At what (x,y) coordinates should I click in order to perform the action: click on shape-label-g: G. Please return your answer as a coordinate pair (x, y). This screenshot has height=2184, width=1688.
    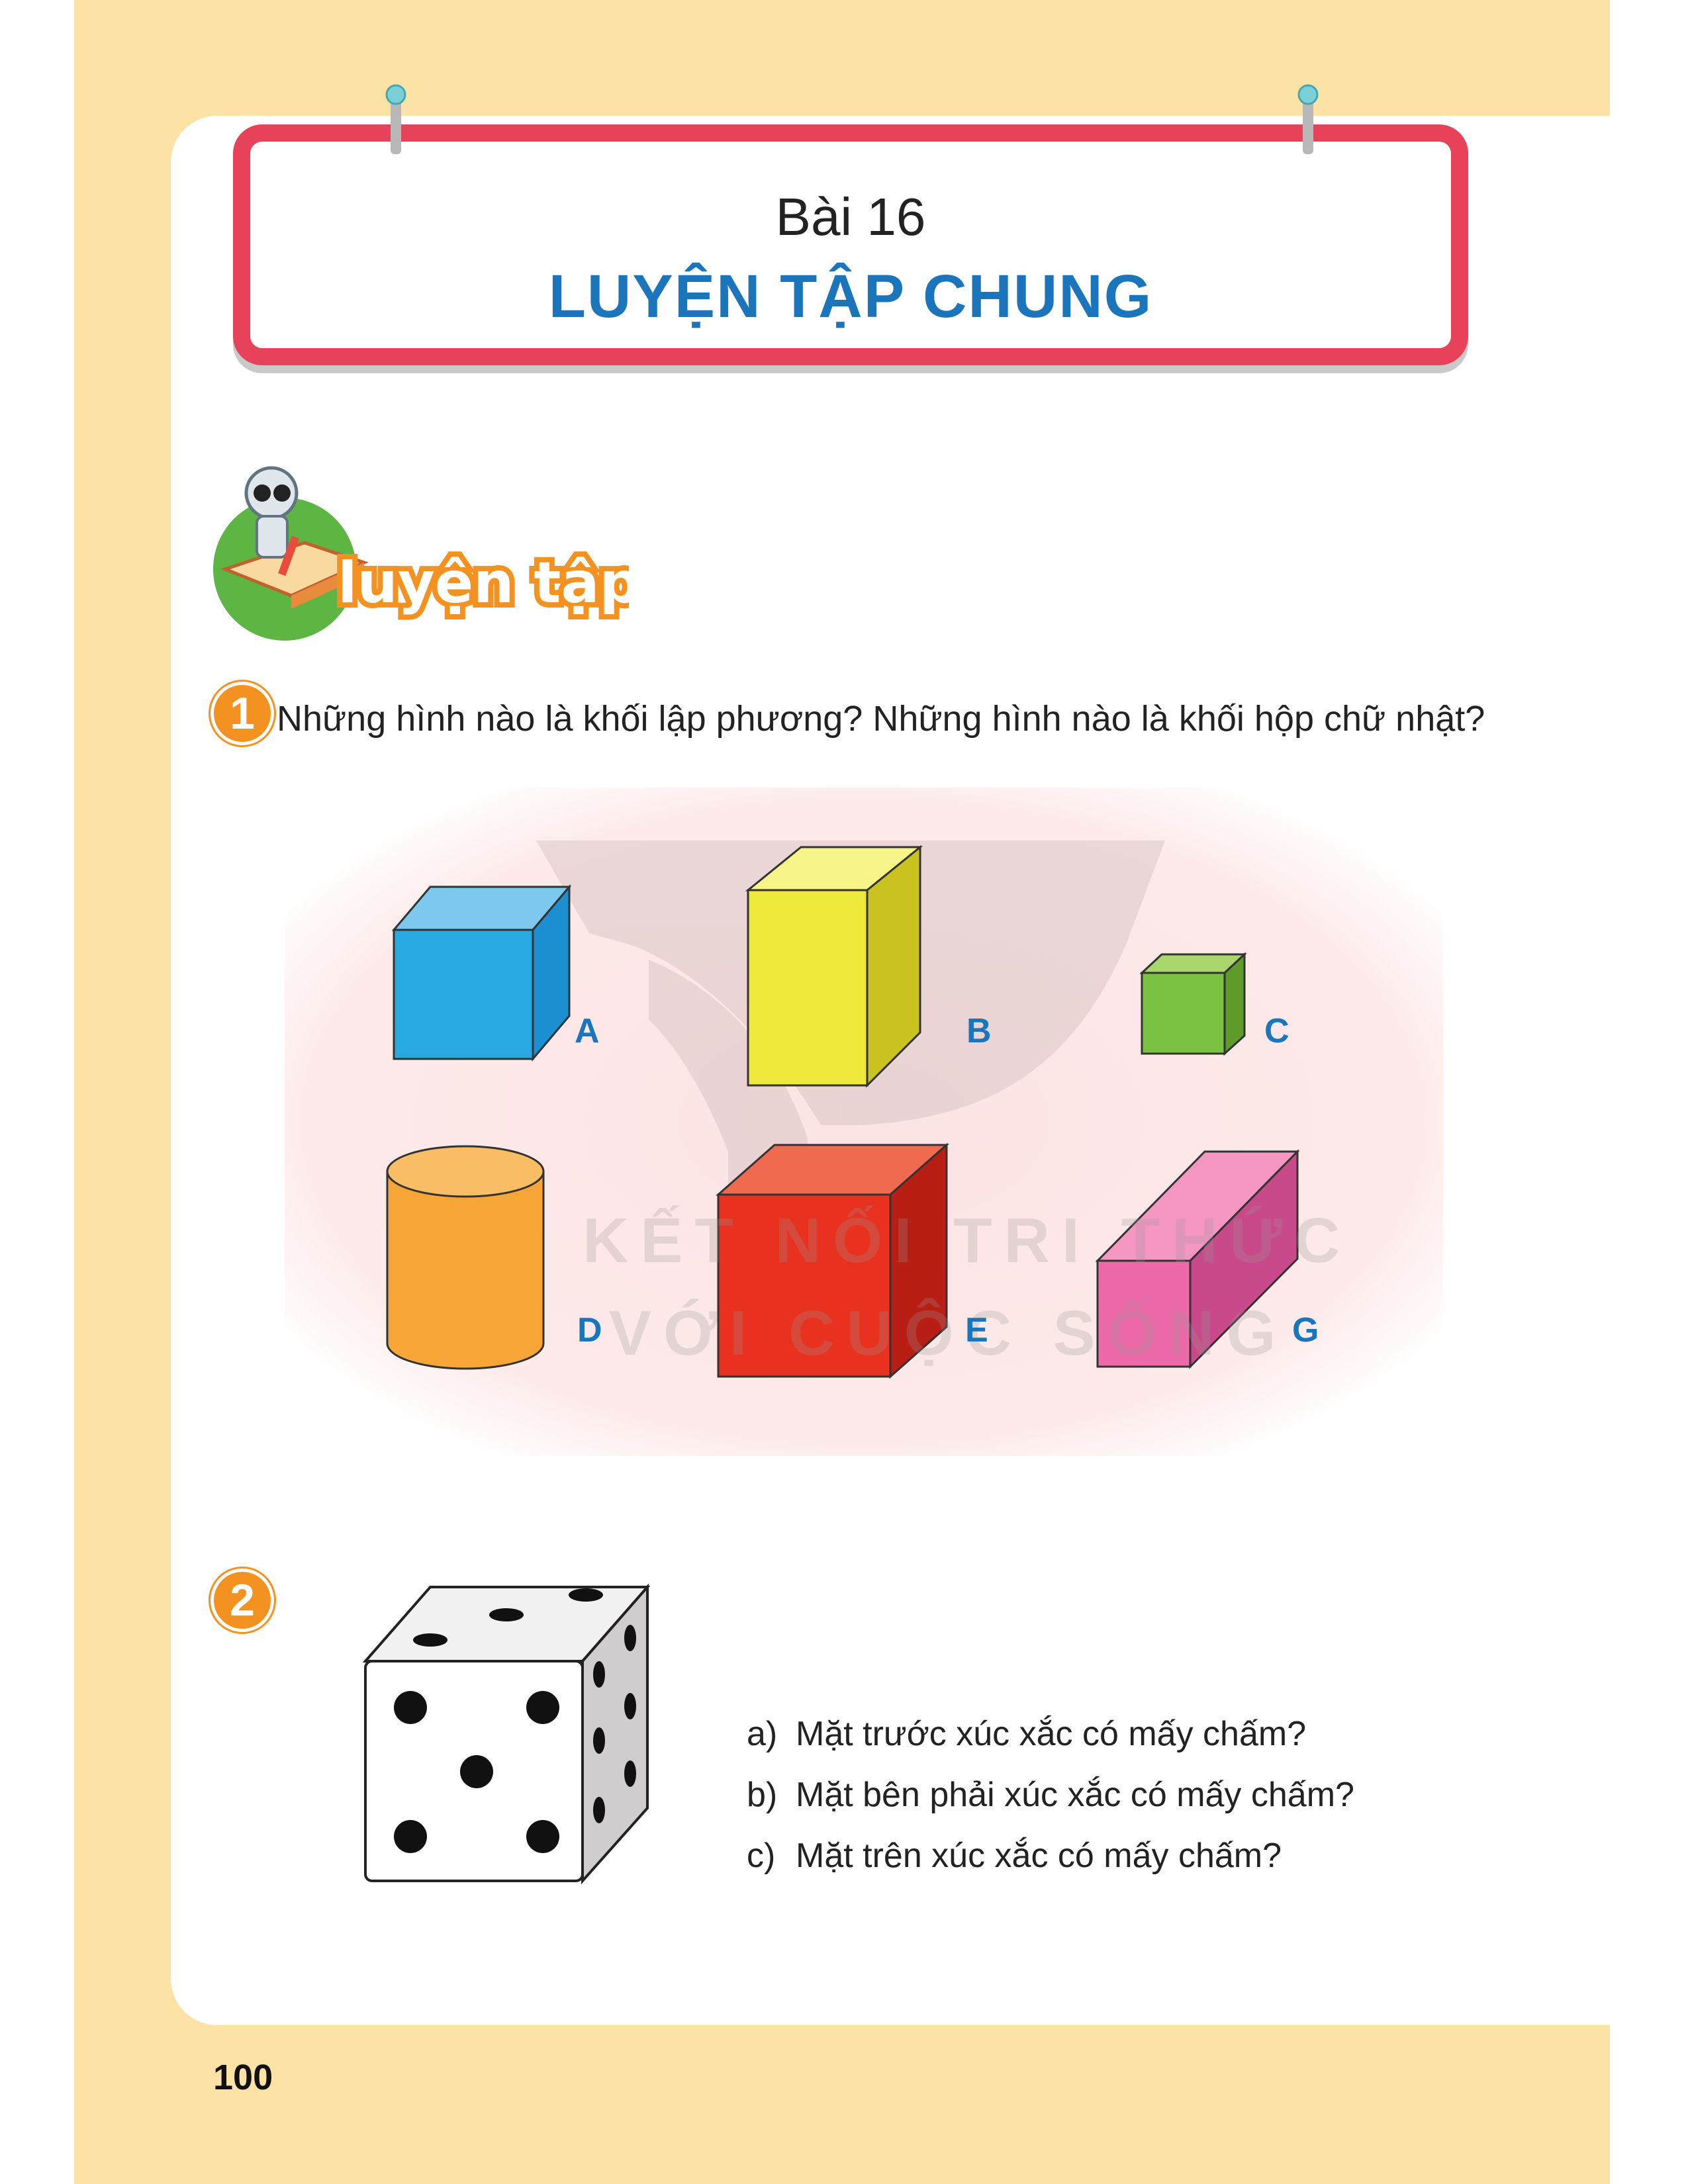
    Looking at the image, I should click on (1305, 1330).